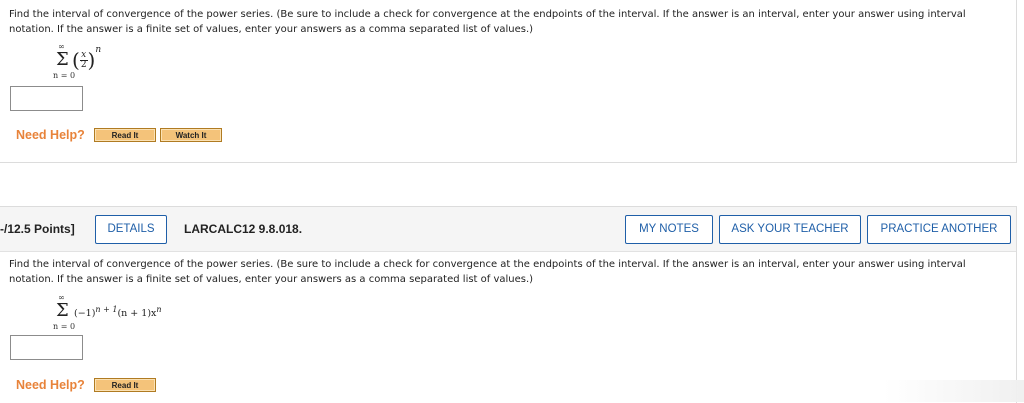  I want to click on term-base: (−1), so click(85, 314).